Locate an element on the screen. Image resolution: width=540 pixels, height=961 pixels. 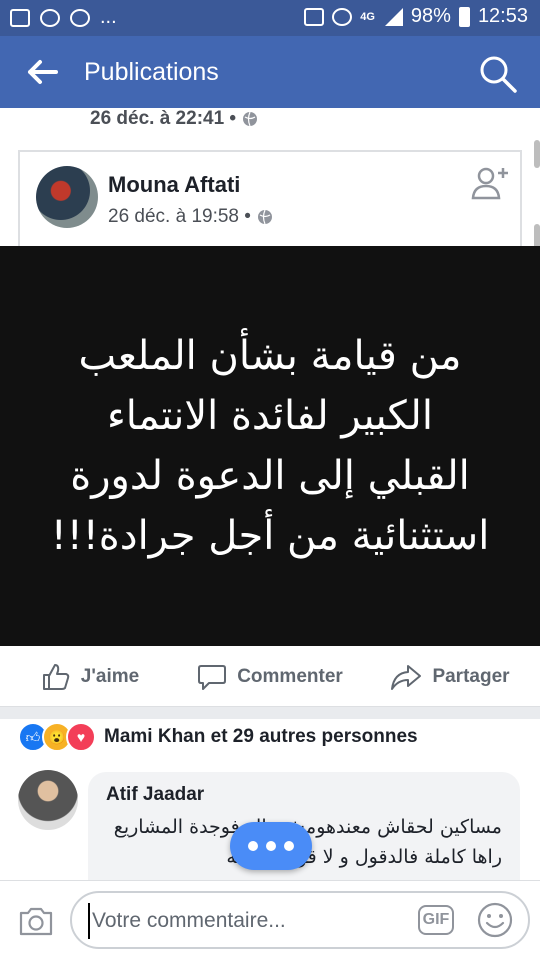
scroll-indicator is located at coordinates (537, 154).